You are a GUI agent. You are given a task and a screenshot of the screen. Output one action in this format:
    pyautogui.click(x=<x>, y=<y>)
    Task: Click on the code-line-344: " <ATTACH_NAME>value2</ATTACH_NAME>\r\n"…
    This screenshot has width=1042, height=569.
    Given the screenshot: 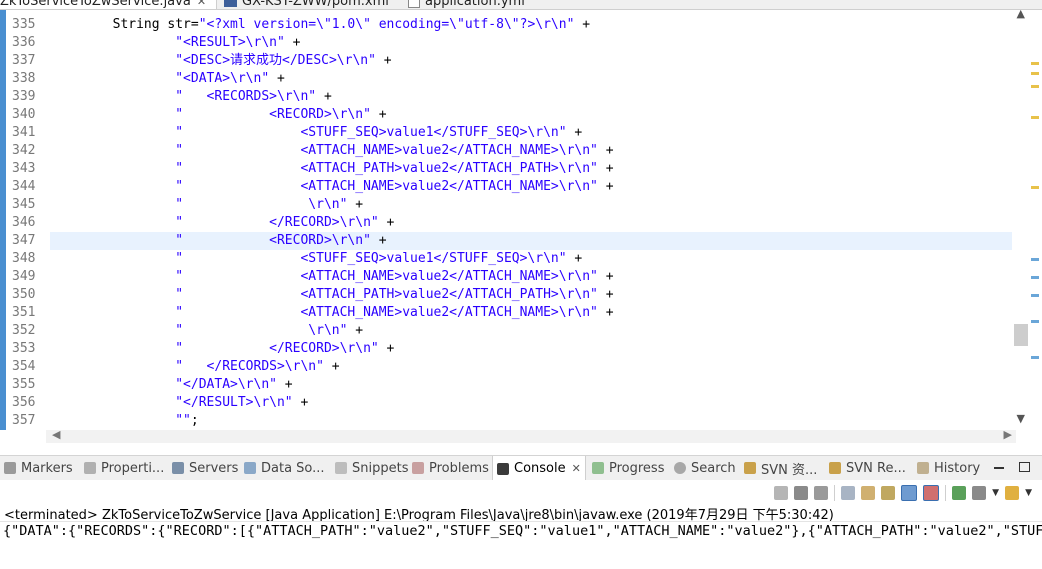 What is the action you would take?
    pyautogui.click(x=531, y=187)
    